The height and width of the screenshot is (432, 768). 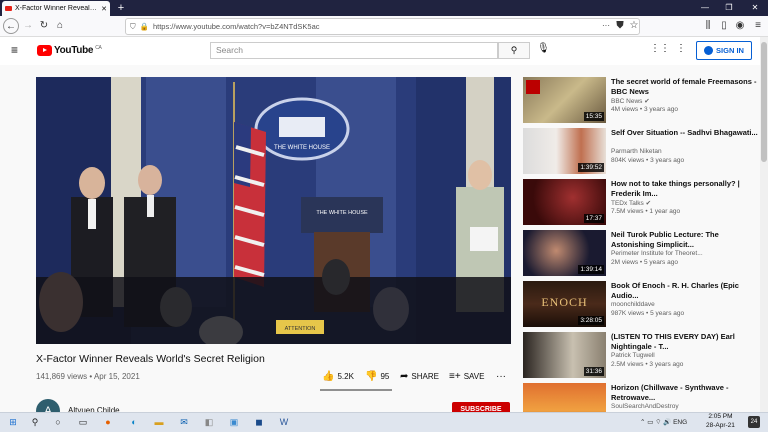 I want to click on enoch-thumb-text: ENOCH, so click(x=564, y=302).